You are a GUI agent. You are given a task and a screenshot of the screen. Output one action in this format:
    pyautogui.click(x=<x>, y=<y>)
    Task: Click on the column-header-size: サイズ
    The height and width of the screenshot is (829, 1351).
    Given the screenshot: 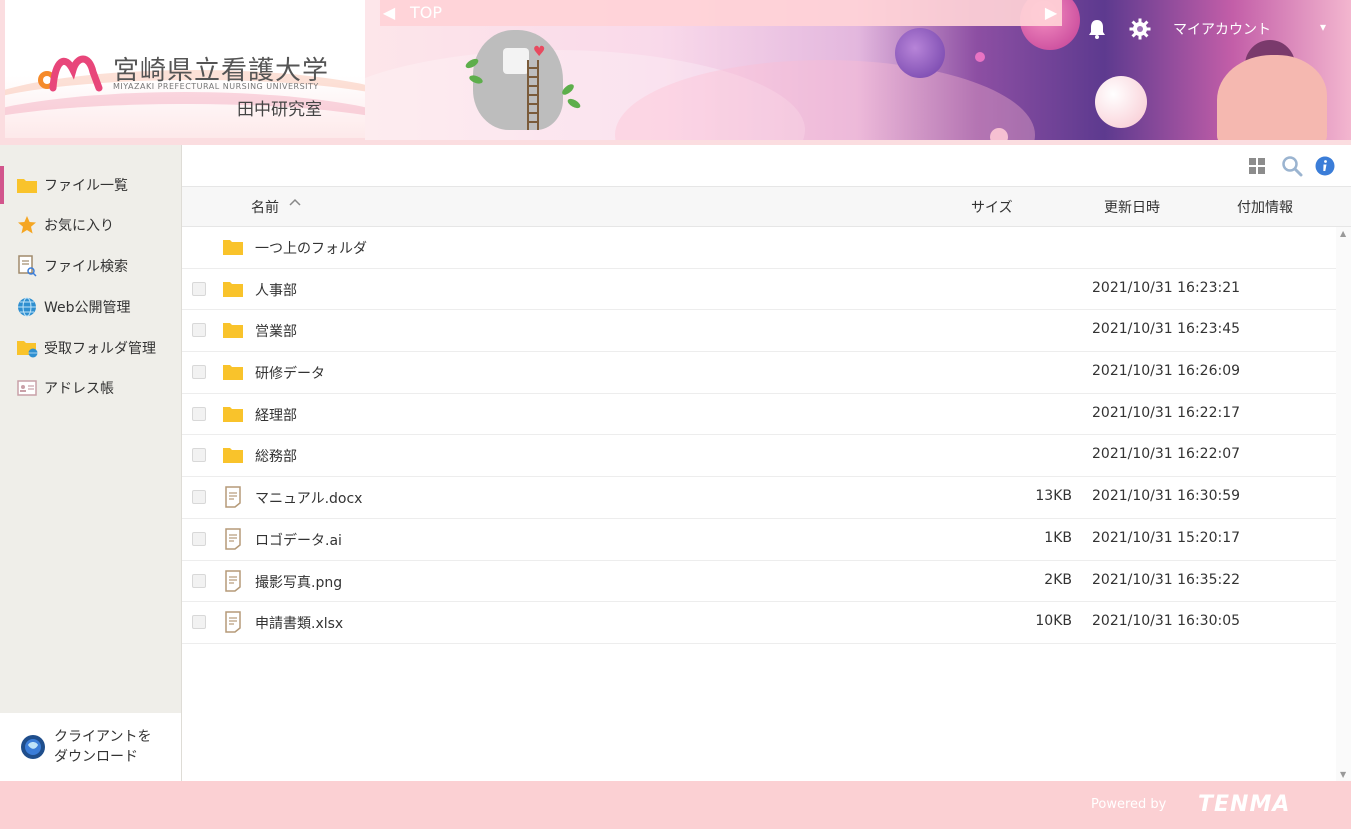 What is the action you would take?
    pyautogui.click(x=992, y=207)
    